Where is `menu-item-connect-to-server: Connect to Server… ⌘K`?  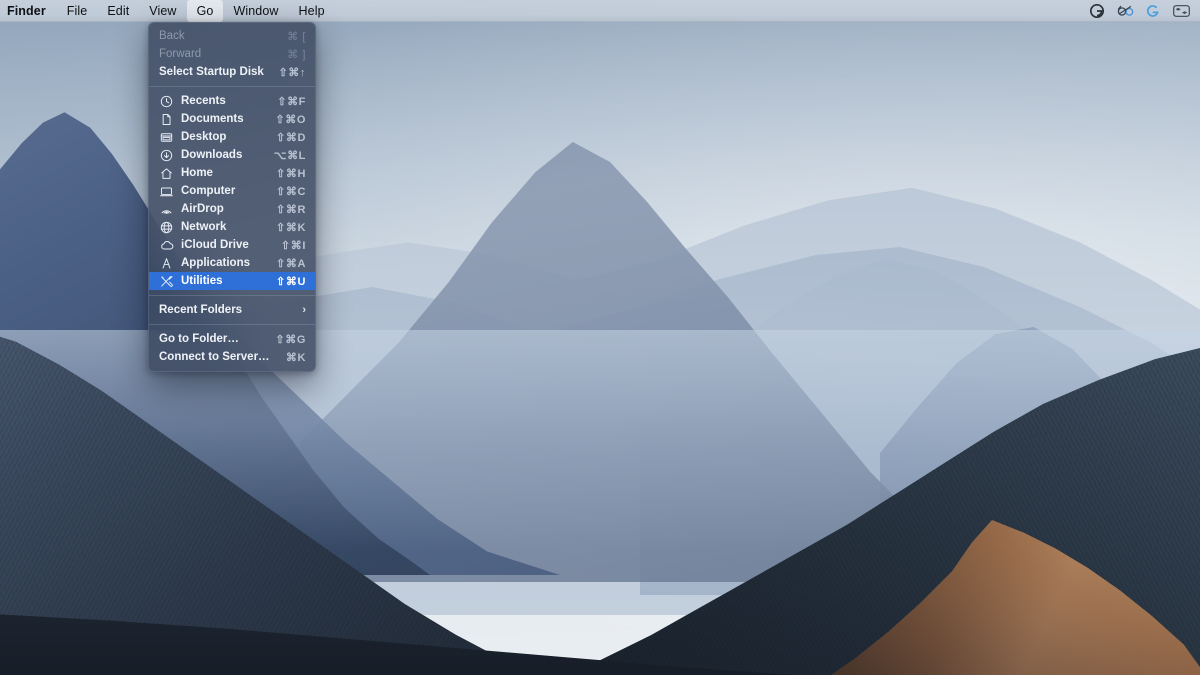
menu-item-connect-to-server: Connect to Server… ⌘K is located at coordinates (232, 357).